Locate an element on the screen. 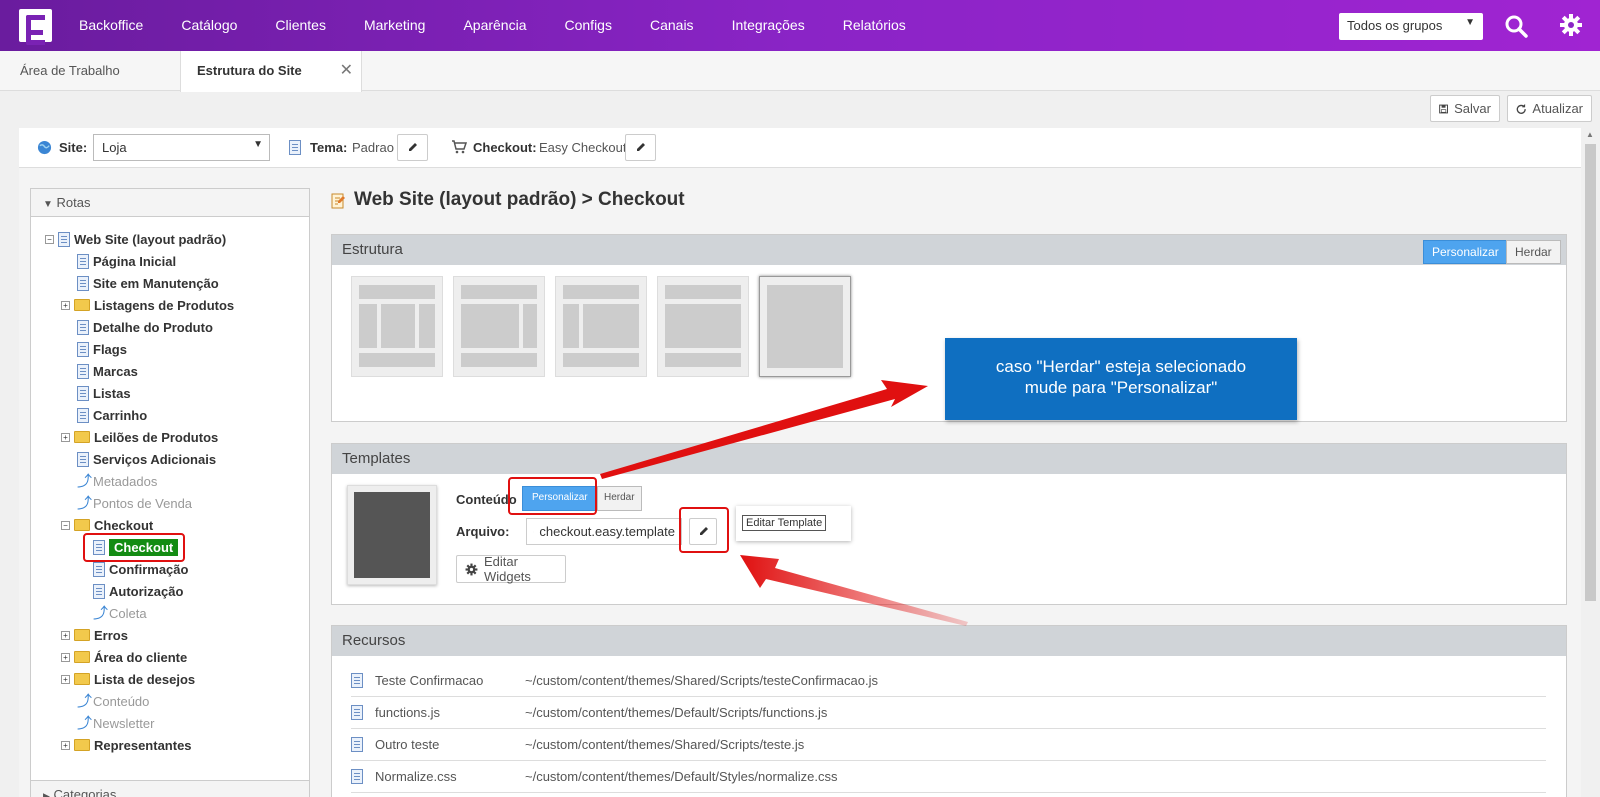  arrow-to-edit-button is located at coordinates (854, 590).